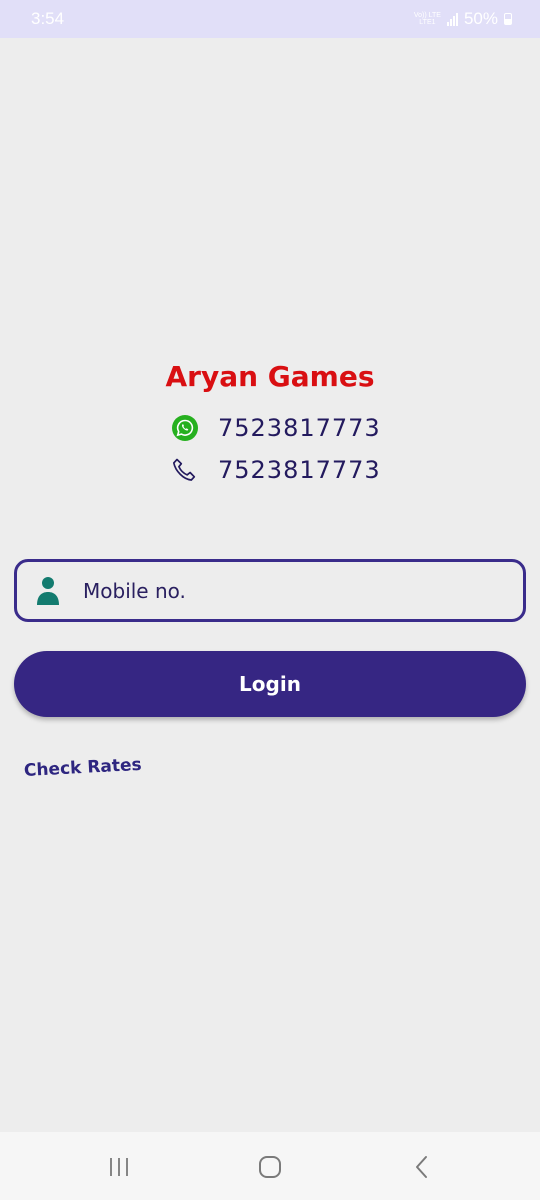  I want to click on whatsapp-icon, so click(185, 428).